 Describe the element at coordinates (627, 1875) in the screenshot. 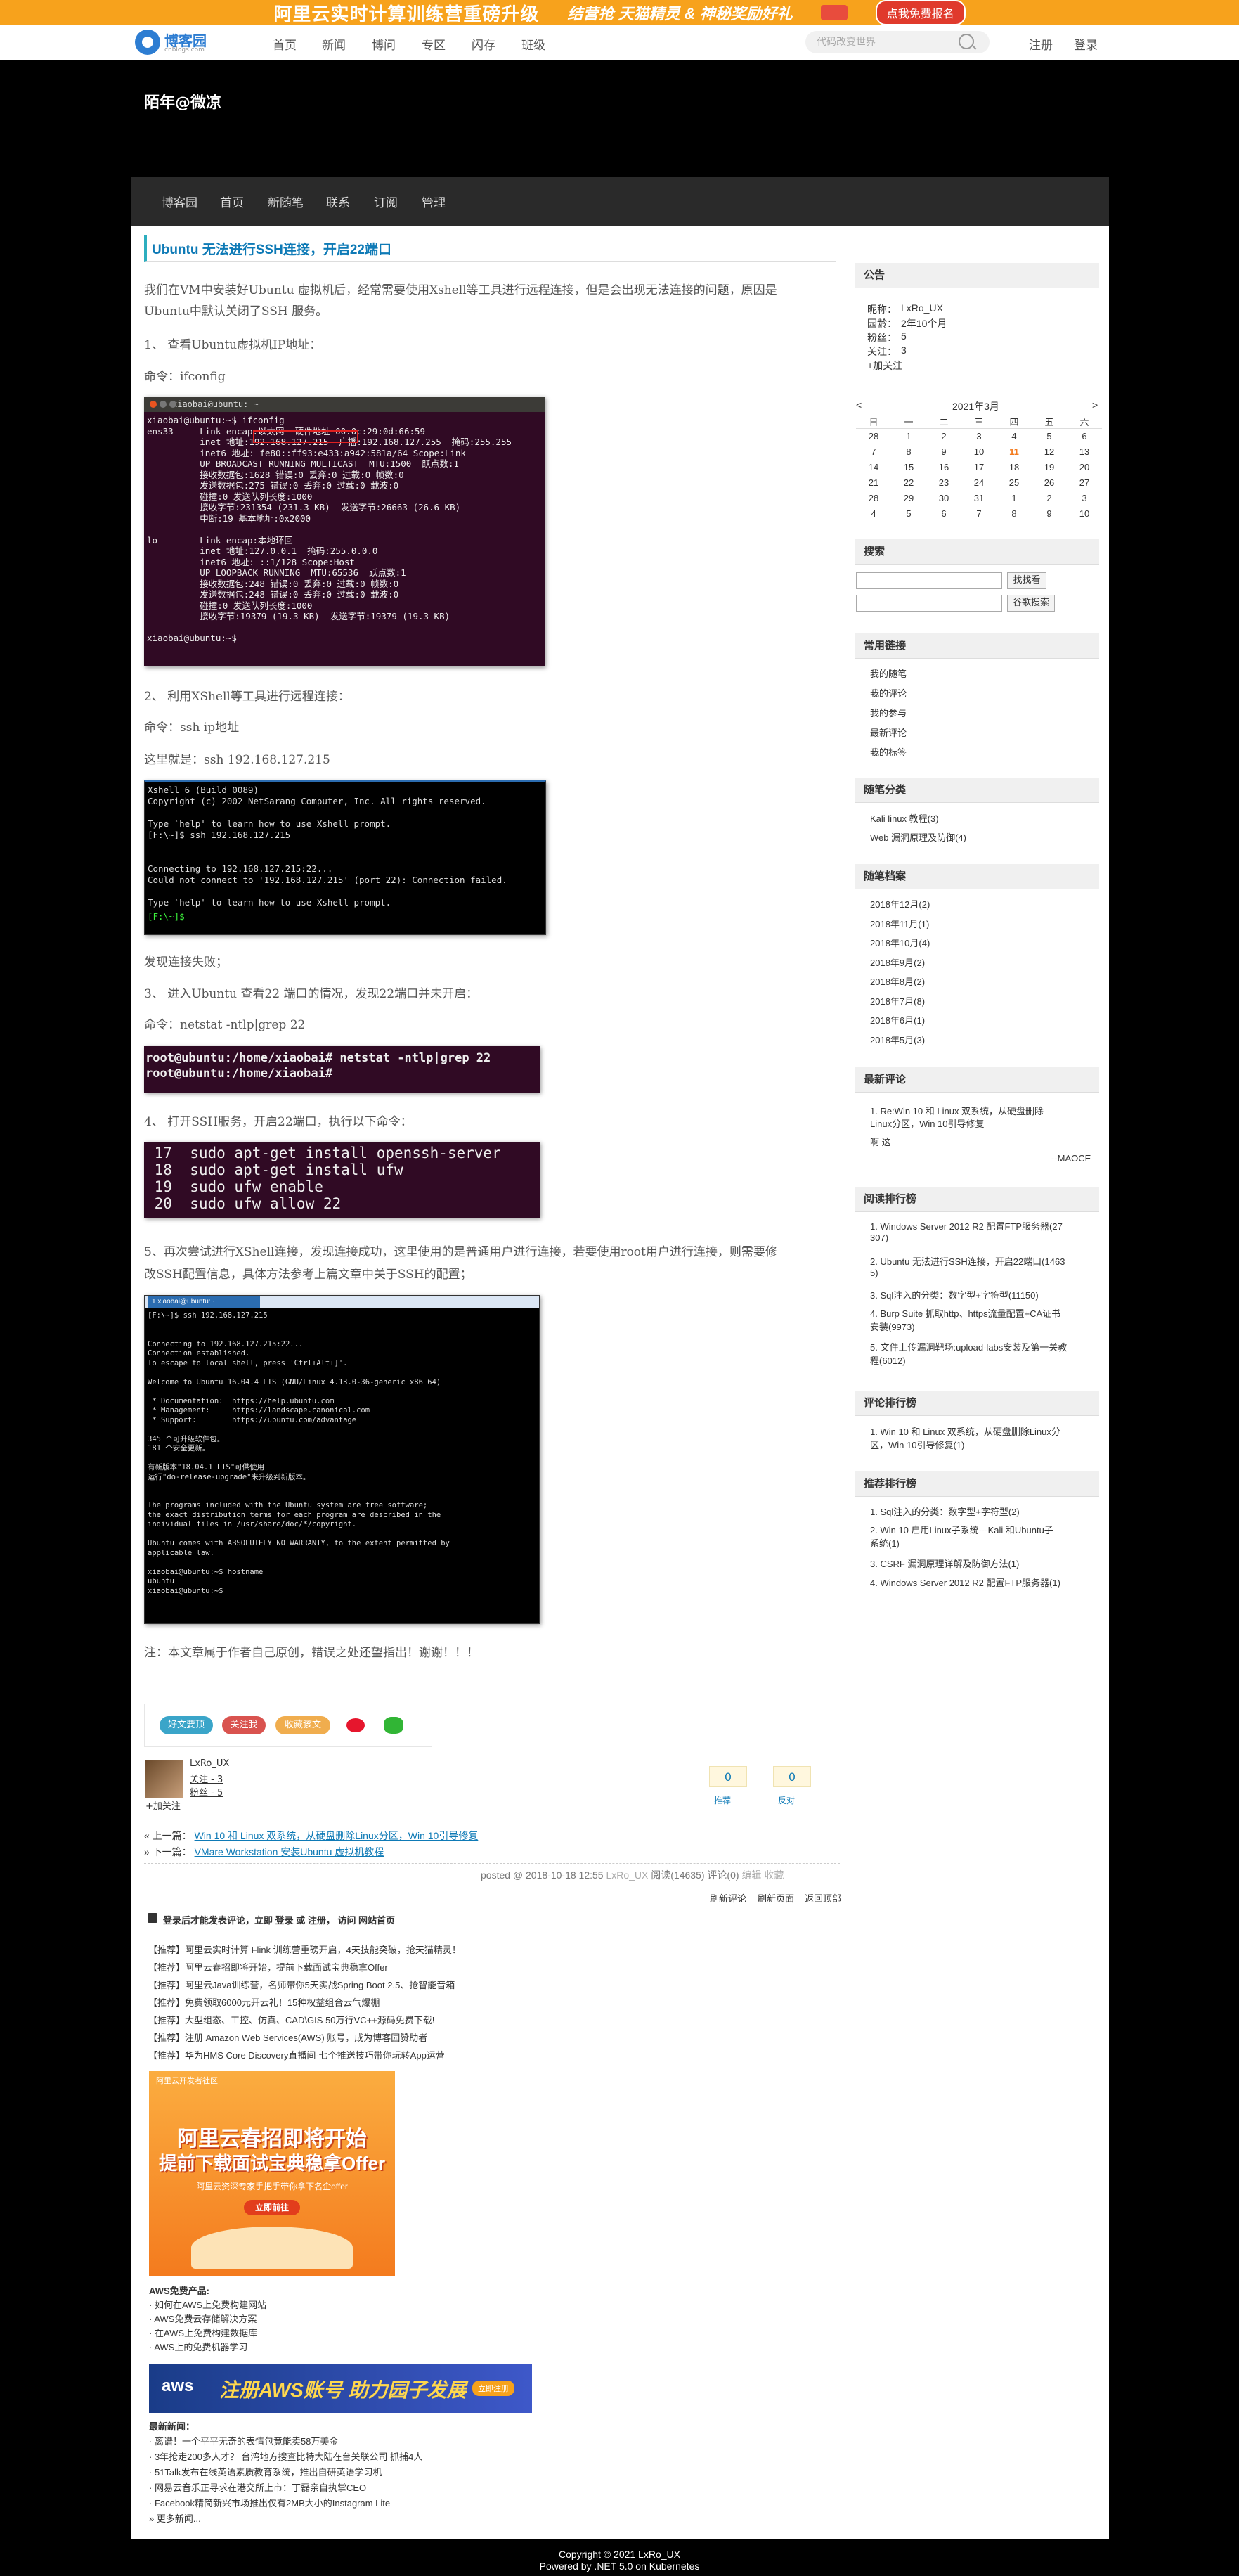

I see `post-author-link: LxRo_UX` at that location.